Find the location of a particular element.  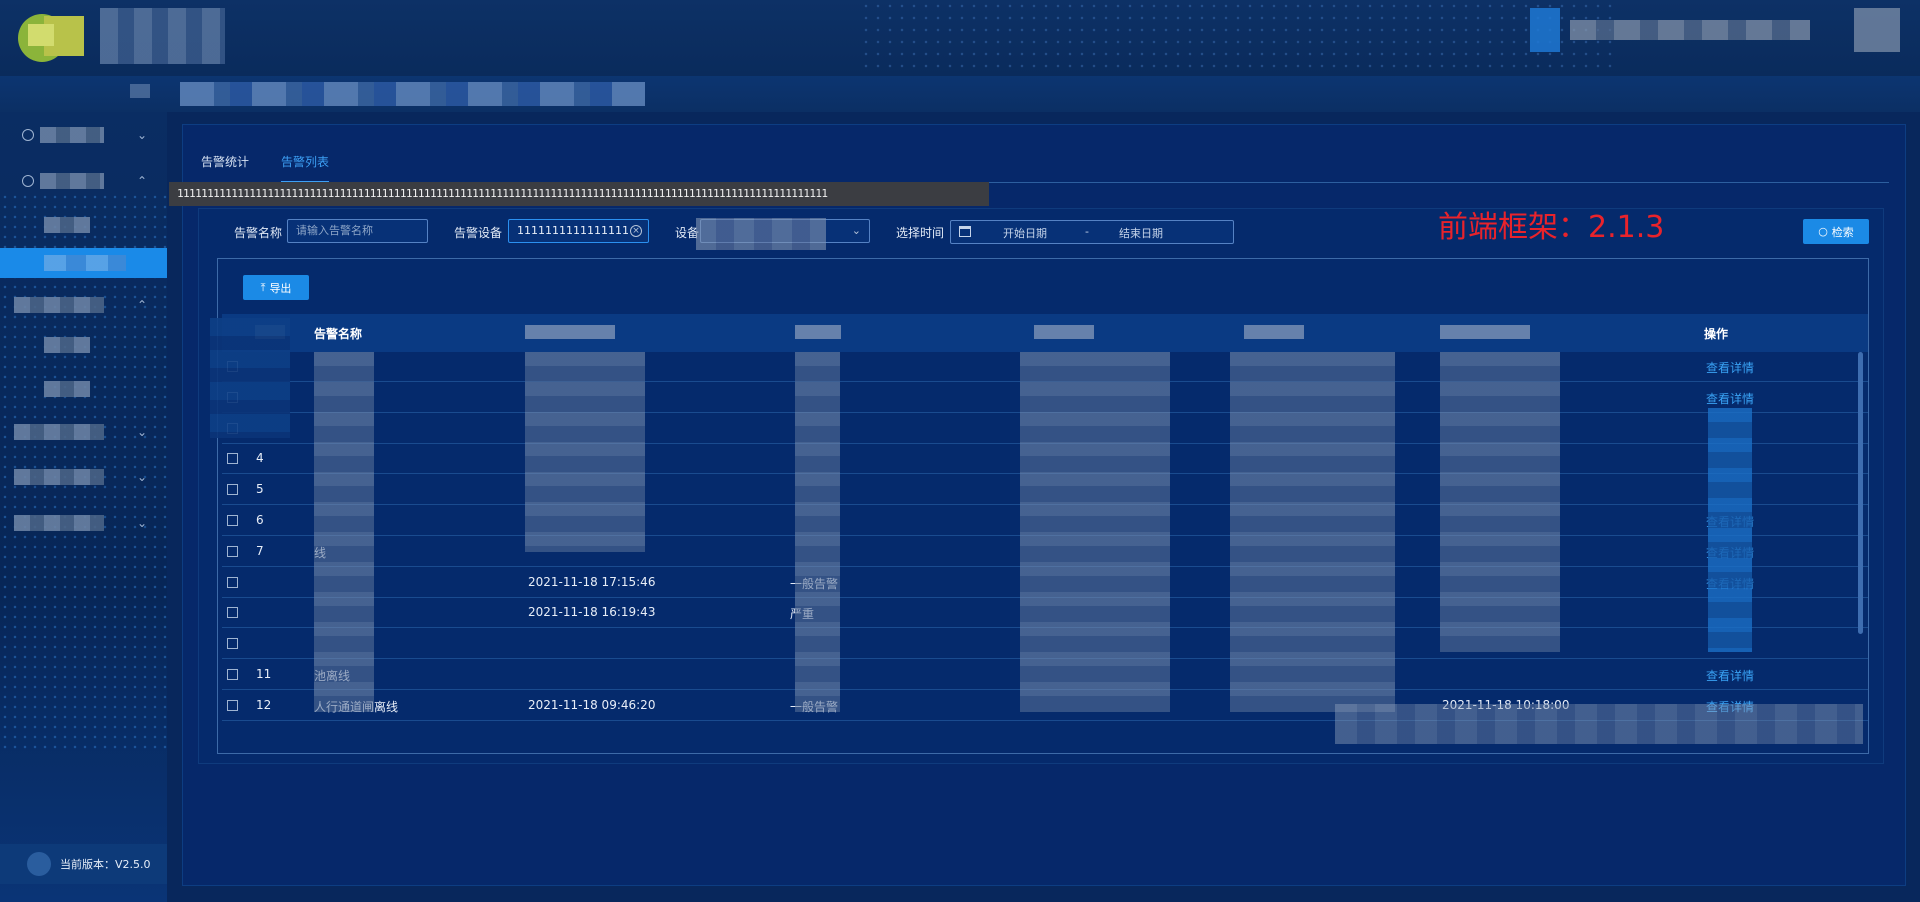

sidebar-item-4: ⌄ is located at coordinates (83, 432).